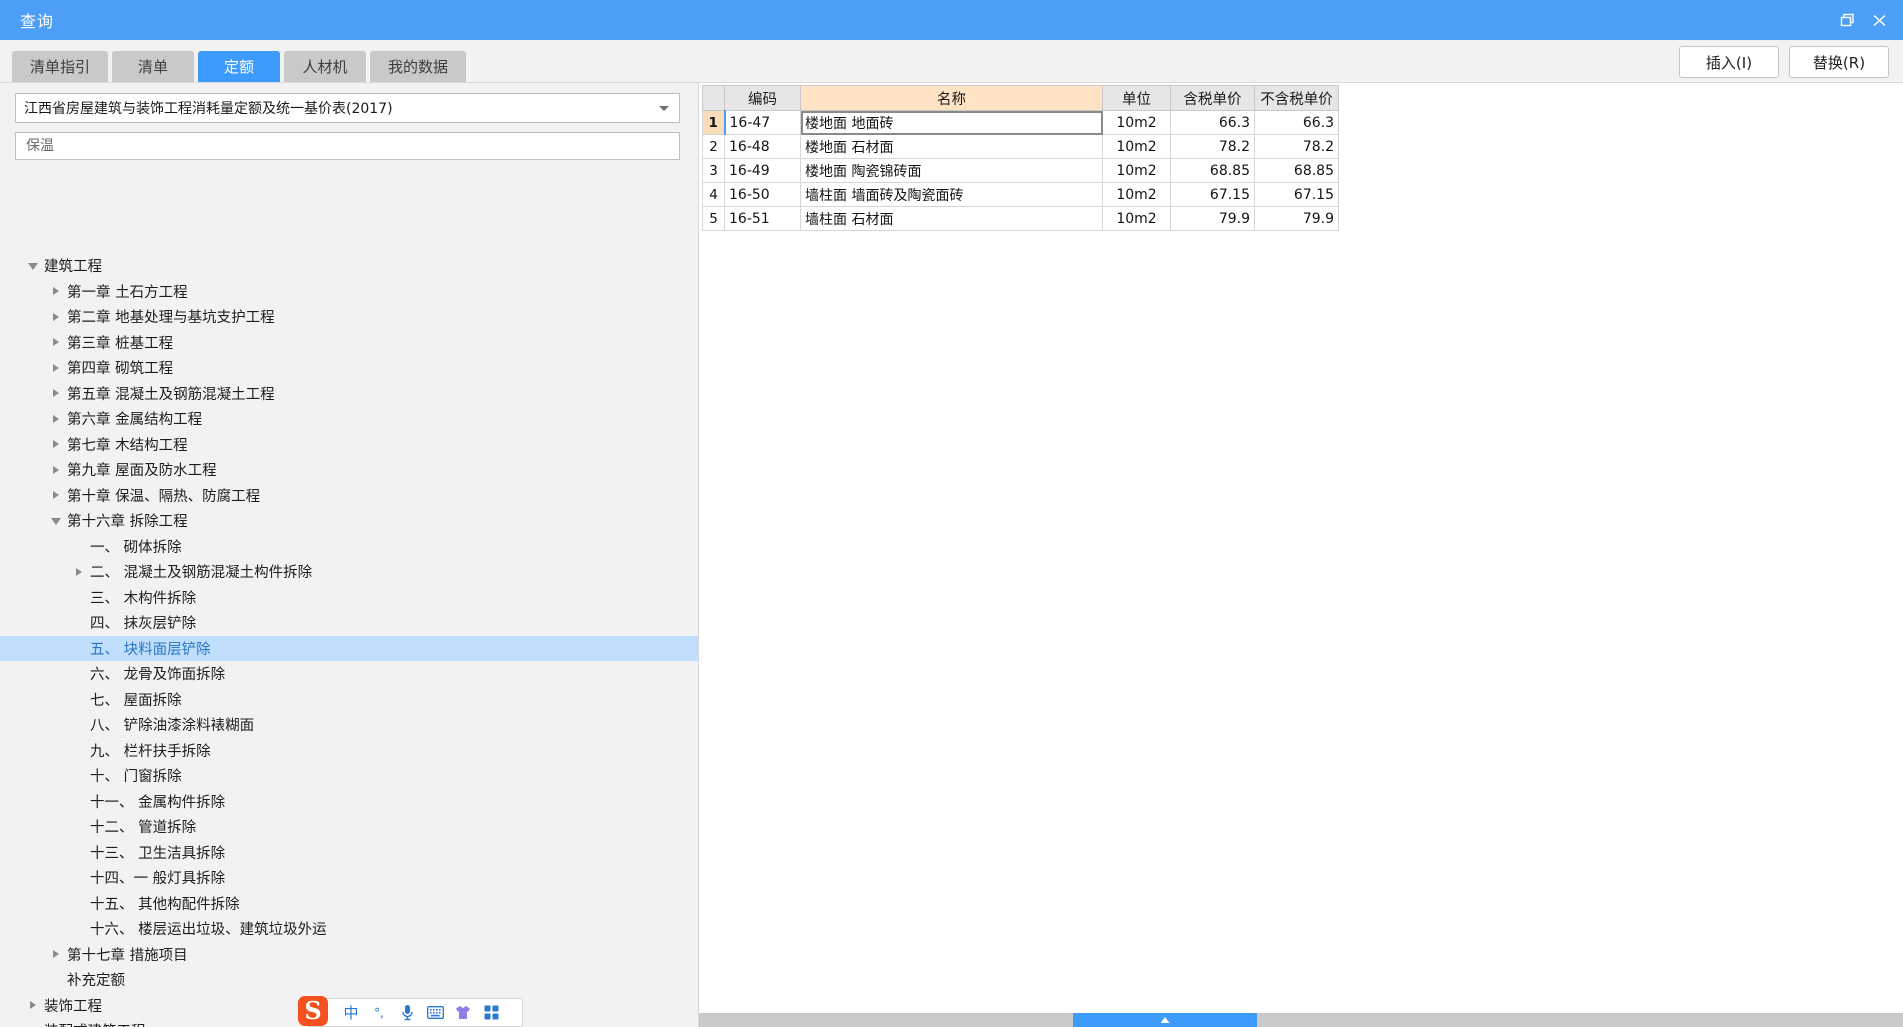 The height and width of the screenshot is (1027, 1903). What do you see at coordinates (239, 66) in the screenshot?
I see `tab-dinge: 定额` at bounding box center [239, 66].